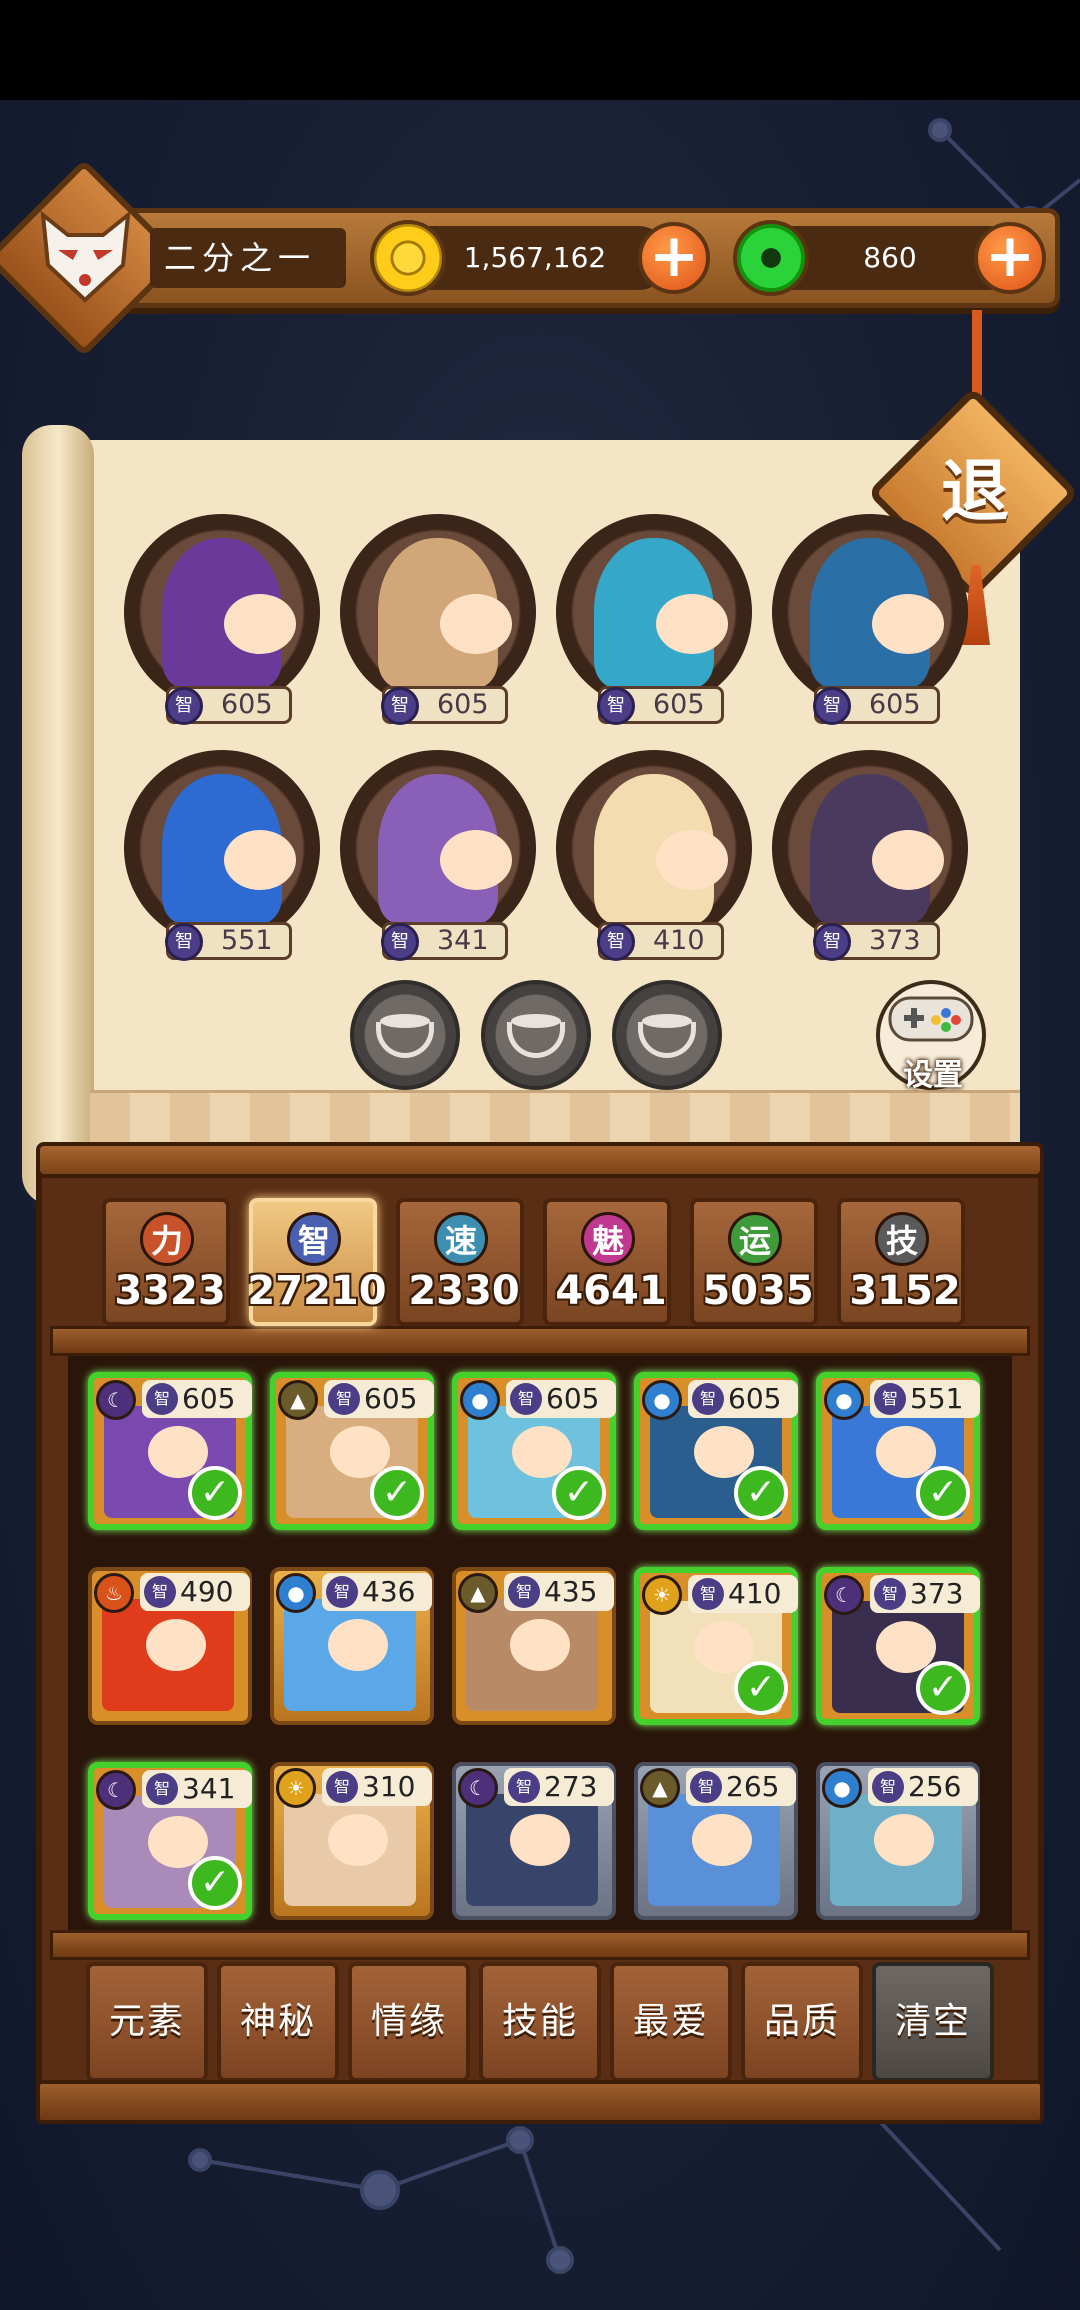  Describe the element at coordinates (755, 1239) in the screenshot. I see `stat-icon: 运` at that location.